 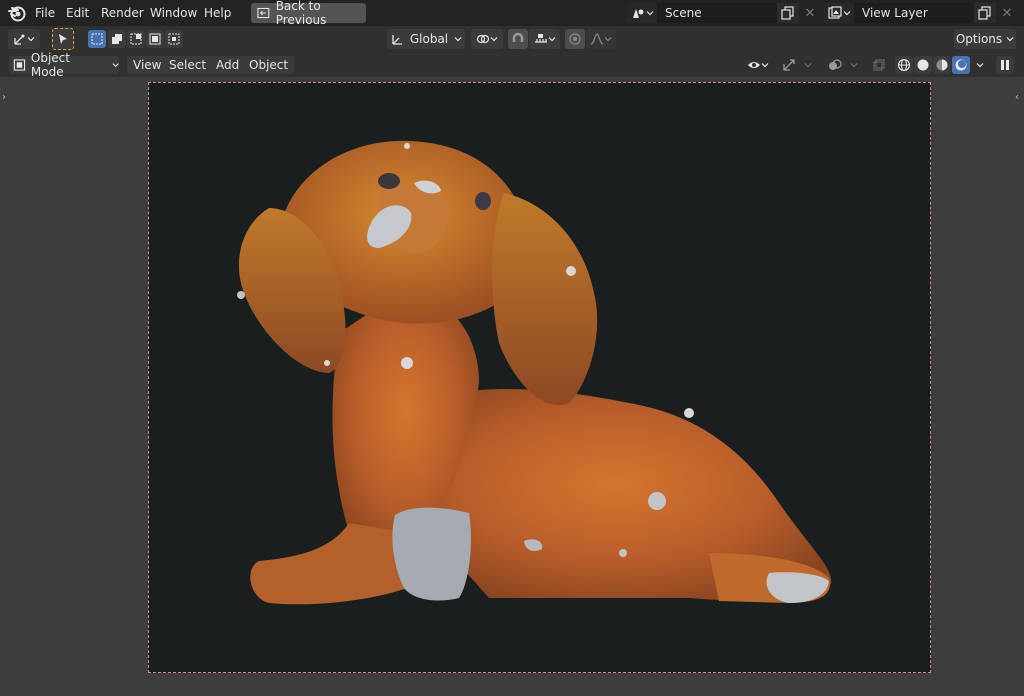 I want to click on snap-target-dropdown, so click(x=544, y=39).